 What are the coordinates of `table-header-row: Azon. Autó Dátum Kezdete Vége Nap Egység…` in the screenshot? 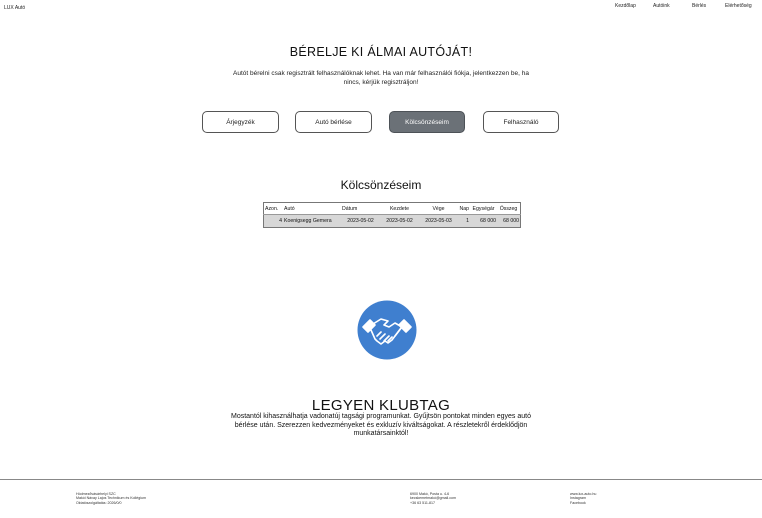 It's located at (392, 208).